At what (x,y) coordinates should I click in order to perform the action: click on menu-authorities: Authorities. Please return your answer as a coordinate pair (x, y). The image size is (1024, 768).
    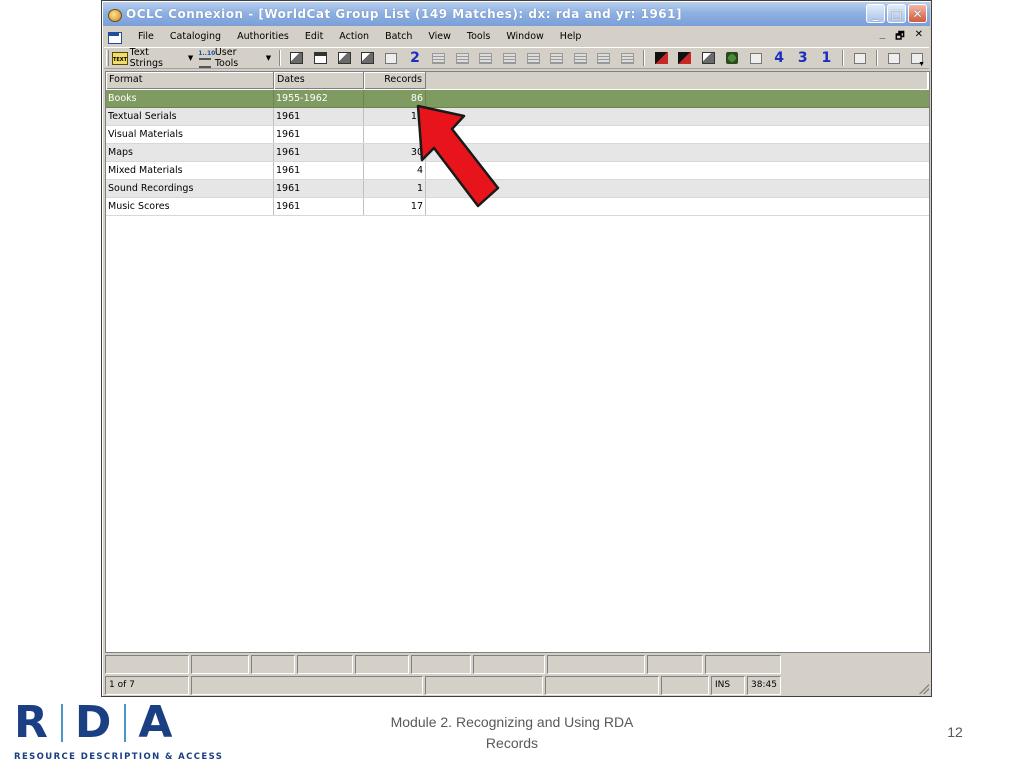
    Looking at the image, I should click on (263, 36).